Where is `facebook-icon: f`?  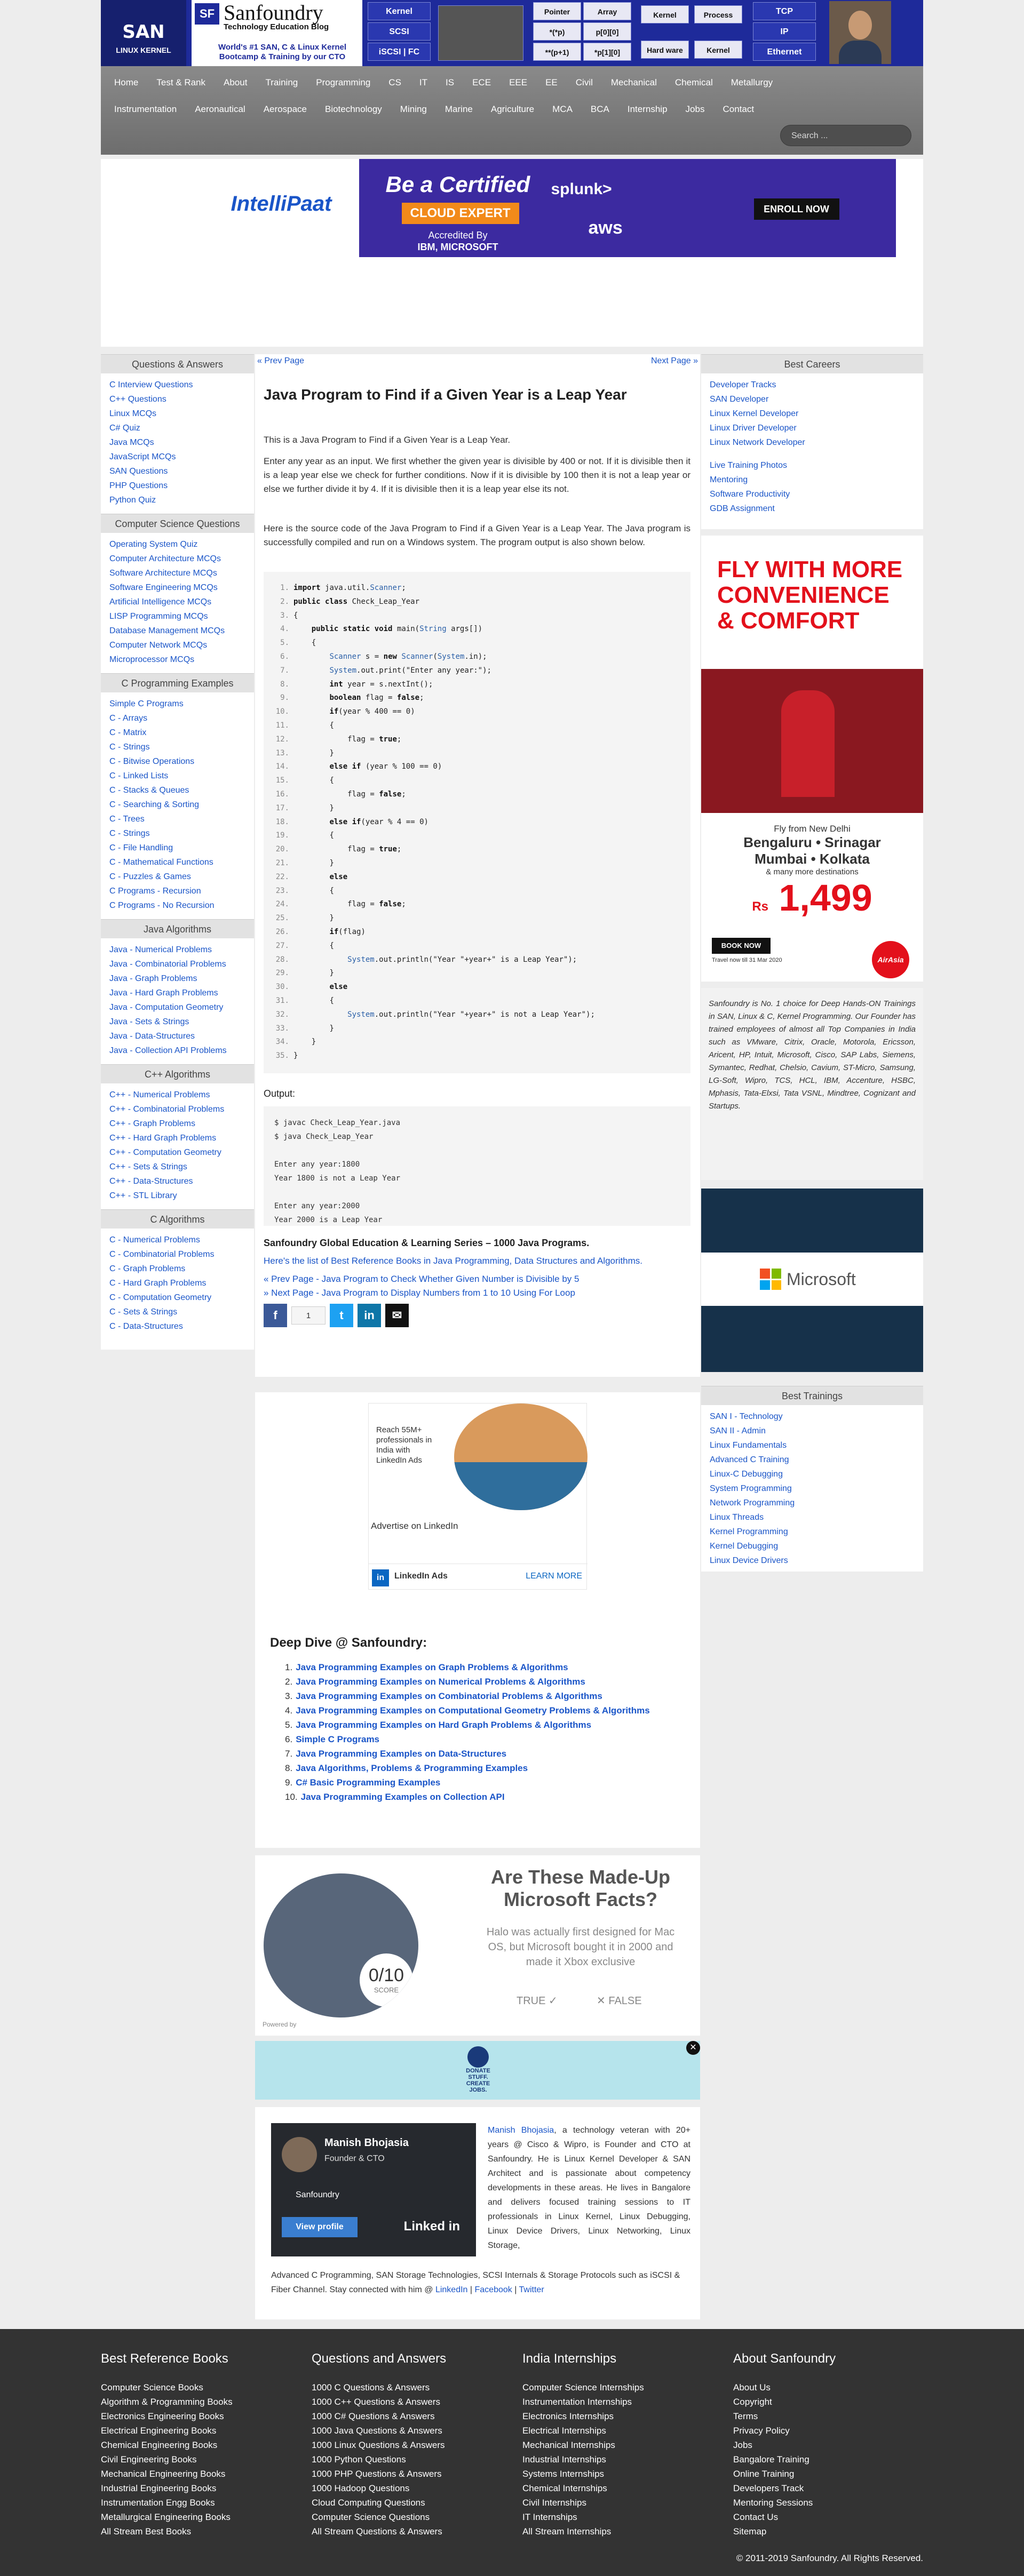
facebook-icon: f is located at coordinates (275, 1315).